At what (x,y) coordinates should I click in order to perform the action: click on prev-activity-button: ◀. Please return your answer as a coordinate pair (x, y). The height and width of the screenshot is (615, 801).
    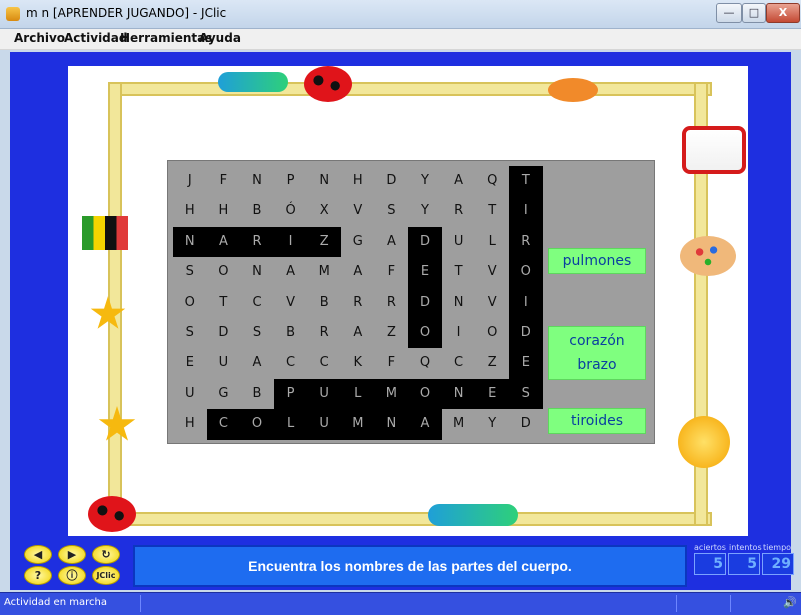
    Looking at the image, I should click on (38, 554).